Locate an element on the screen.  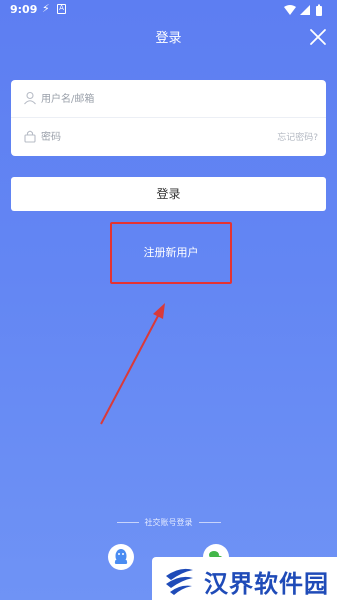
qq-login-button is located at coordinates (121, 557).